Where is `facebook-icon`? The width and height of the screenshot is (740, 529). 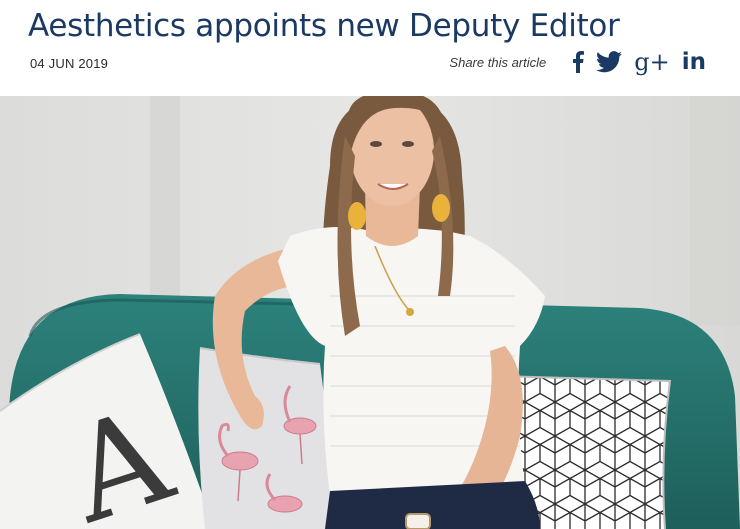 facebook-icon is located at coordinates (578, 62).